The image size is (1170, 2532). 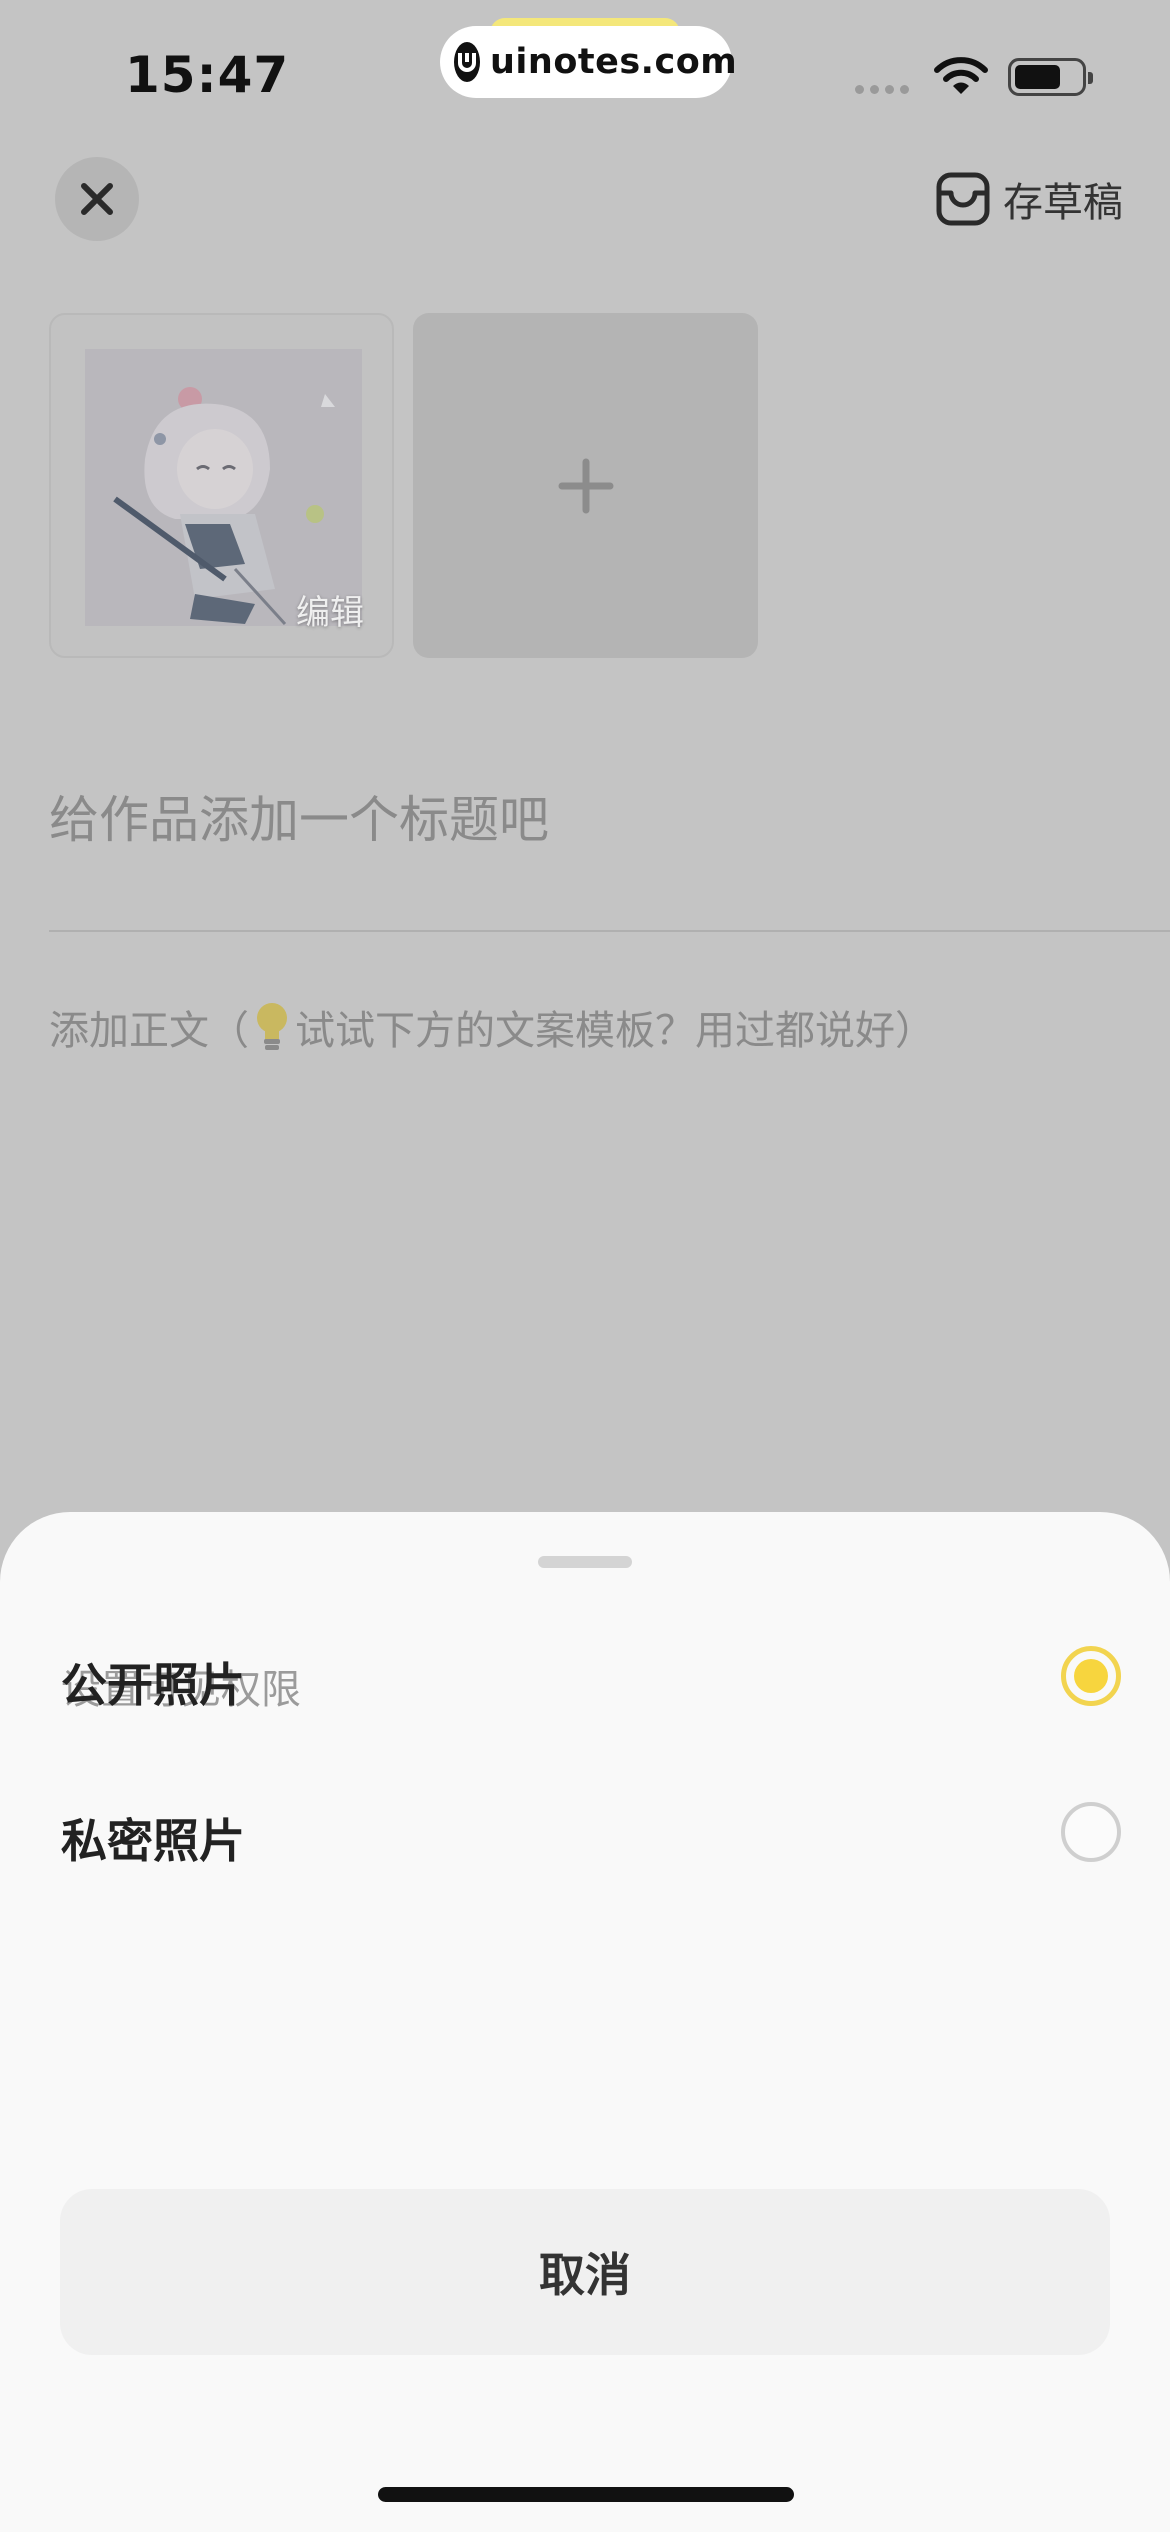 I want to click on title-divider, so click(x=609, y=931).